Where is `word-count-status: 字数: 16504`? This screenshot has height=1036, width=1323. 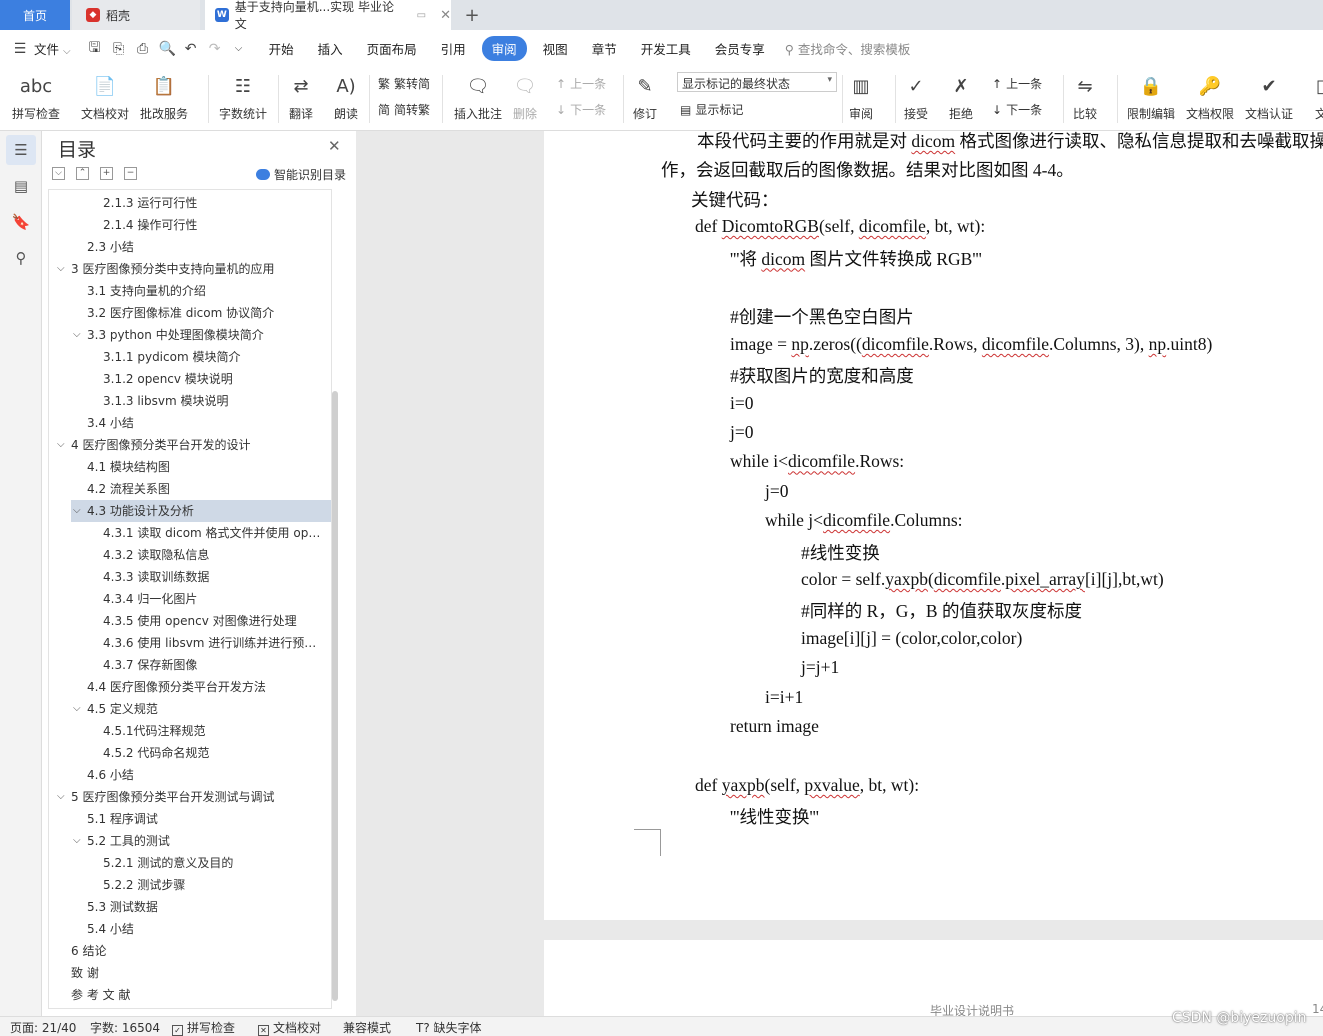 word-count-status: 字数: 16504 is located at coordinates (125, 1027).